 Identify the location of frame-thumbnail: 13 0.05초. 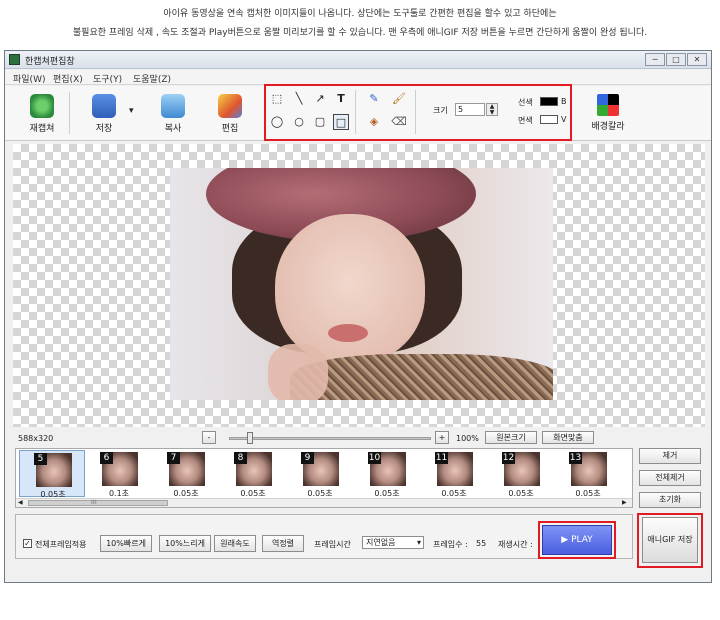
(588, 474).